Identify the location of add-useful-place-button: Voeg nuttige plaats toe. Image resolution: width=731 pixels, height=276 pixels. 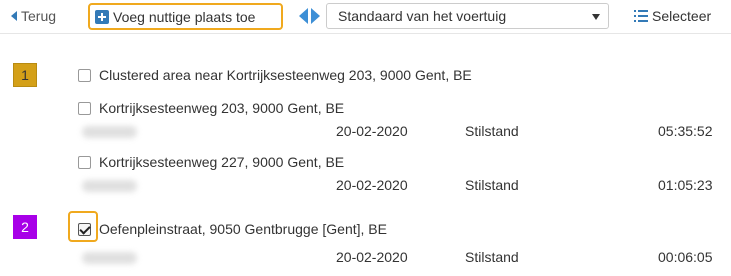
(185, 16).